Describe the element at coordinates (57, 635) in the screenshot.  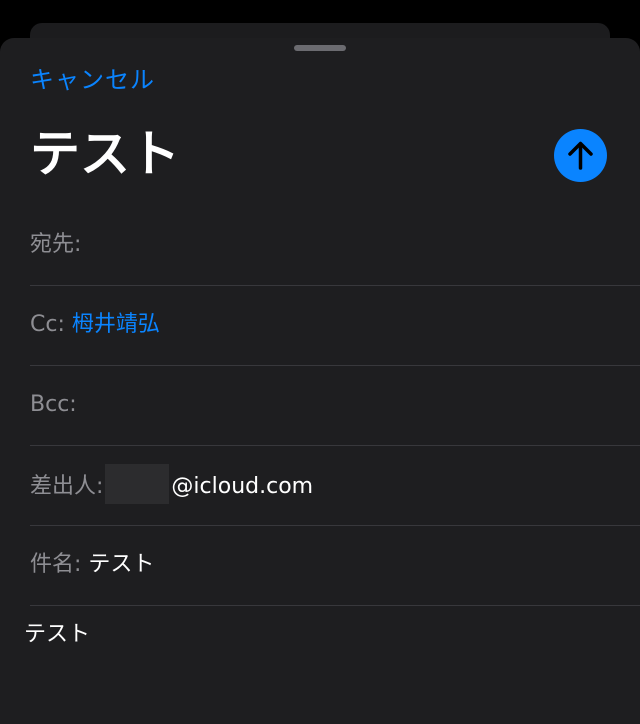
I see `message-body: テスト` at that location.